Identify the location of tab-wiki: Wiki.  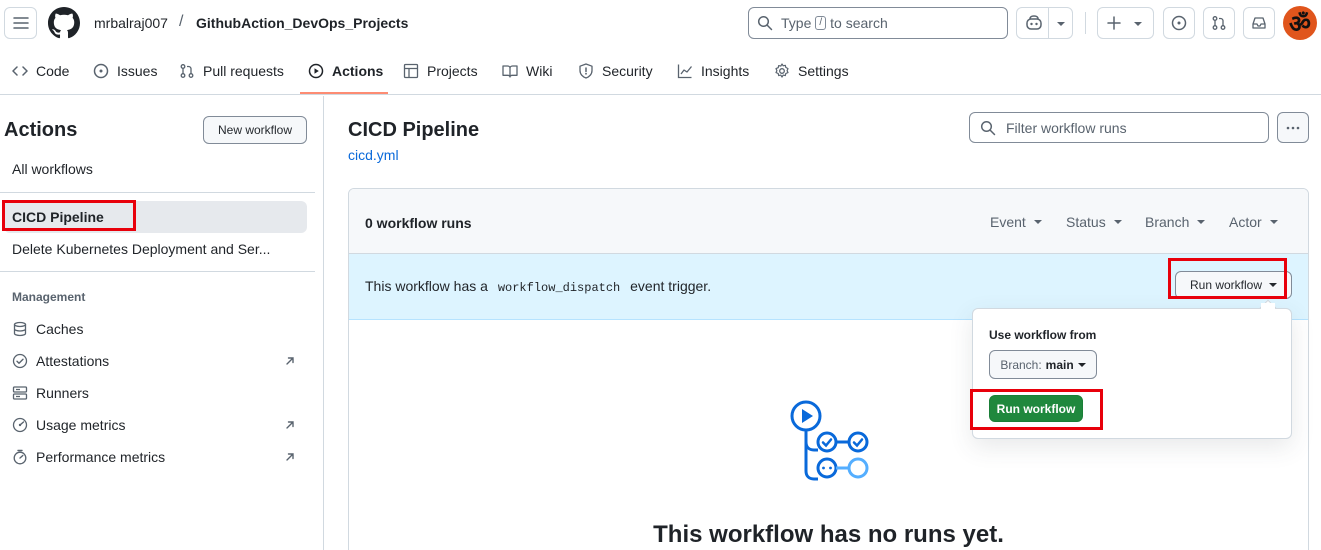
(527, 71).